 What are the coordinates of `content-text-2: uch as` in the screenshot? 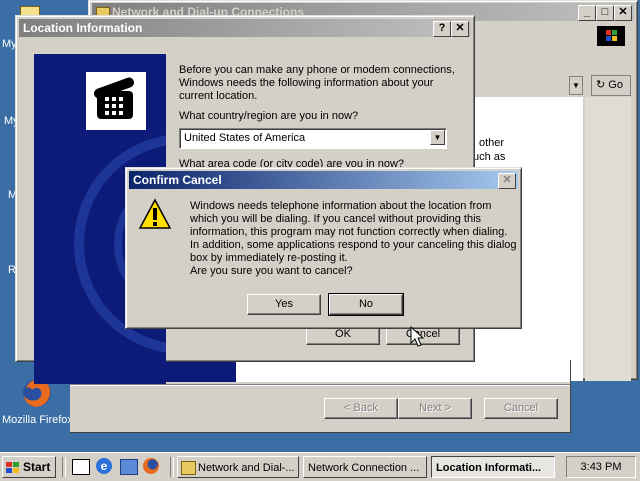 It's located at (489, 157).